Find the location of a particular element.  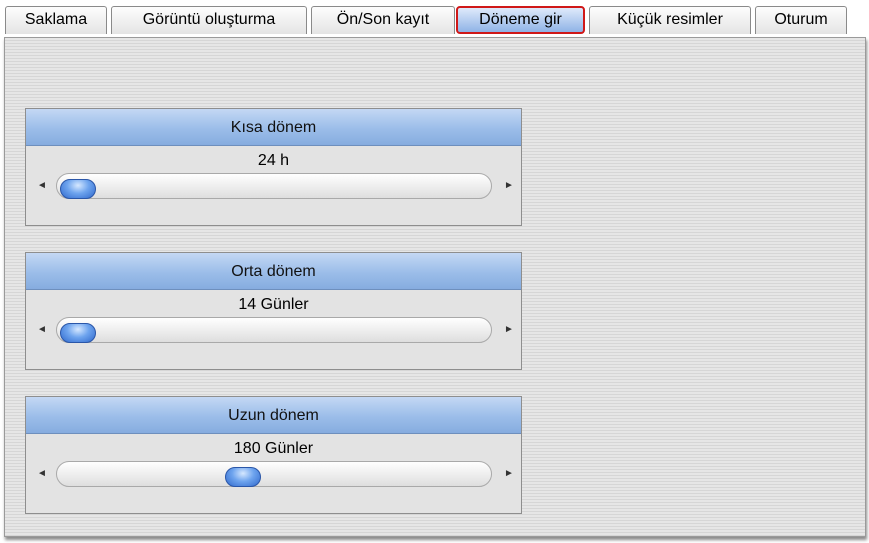

long-period-value: 180 Günler is located at coordinates (273, 448).